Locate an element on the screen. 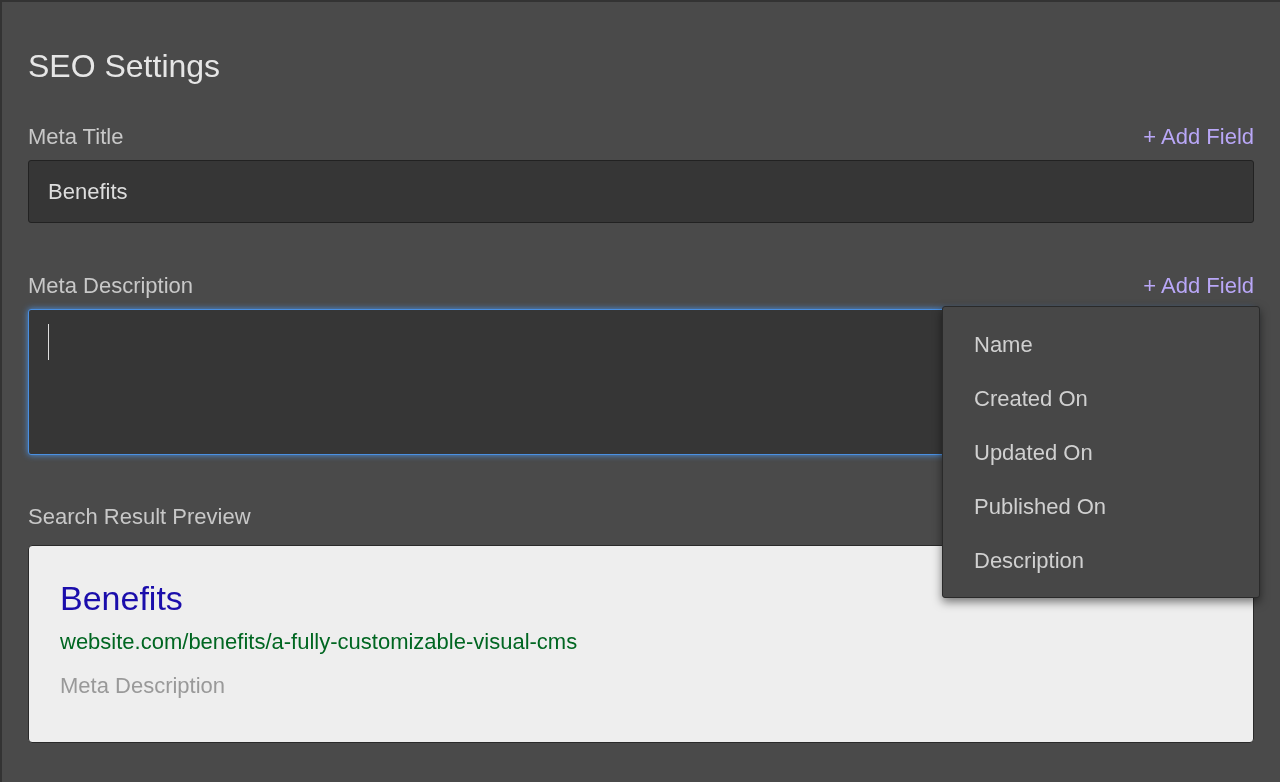 Image resolution: width=1280 pixels, height=782 pixels. menu-item: Published On is located at coordinates (1101, 506).